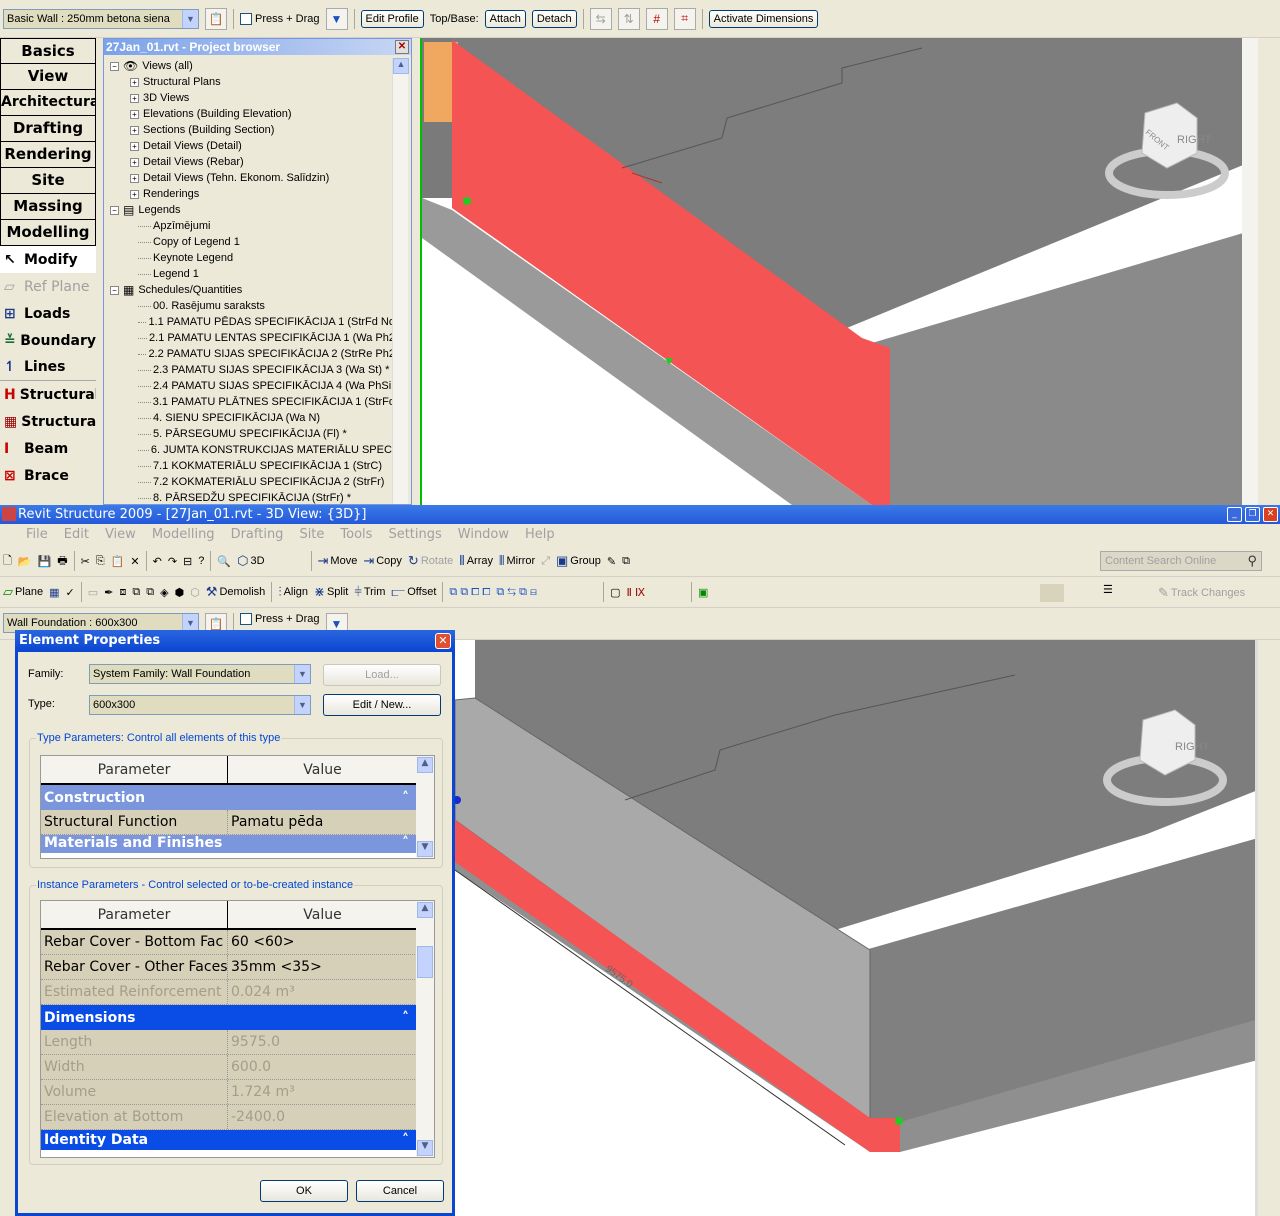 The width and height of the screenshot is (1280, 1216). Describe the element at coordinates (7, 561) in the screenshot. I see `new-icon: 🗋` at that location.